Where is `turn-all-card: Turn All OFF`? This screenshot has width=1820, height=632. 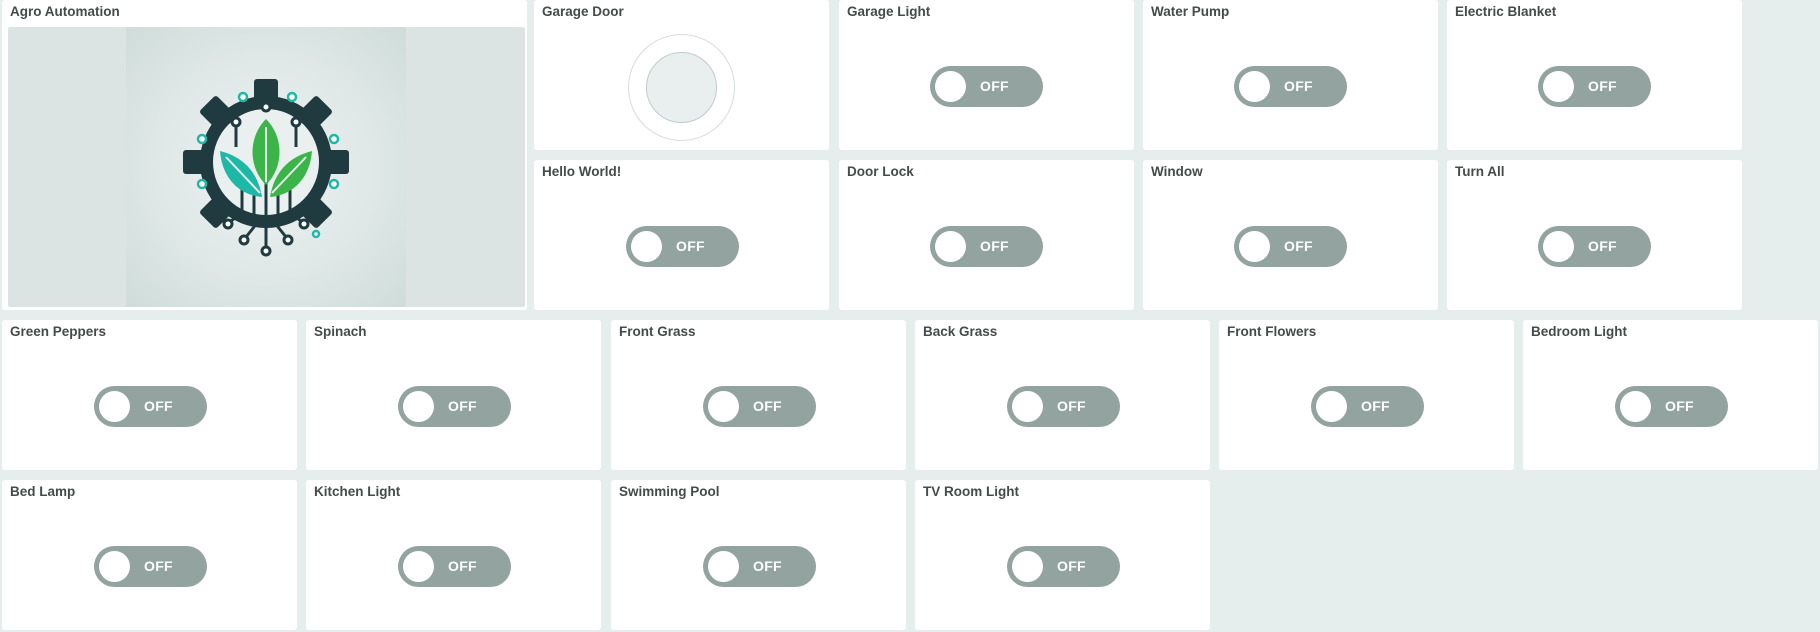
turn-all-card: Turn All OFF is located at coordinates (1594, 235).